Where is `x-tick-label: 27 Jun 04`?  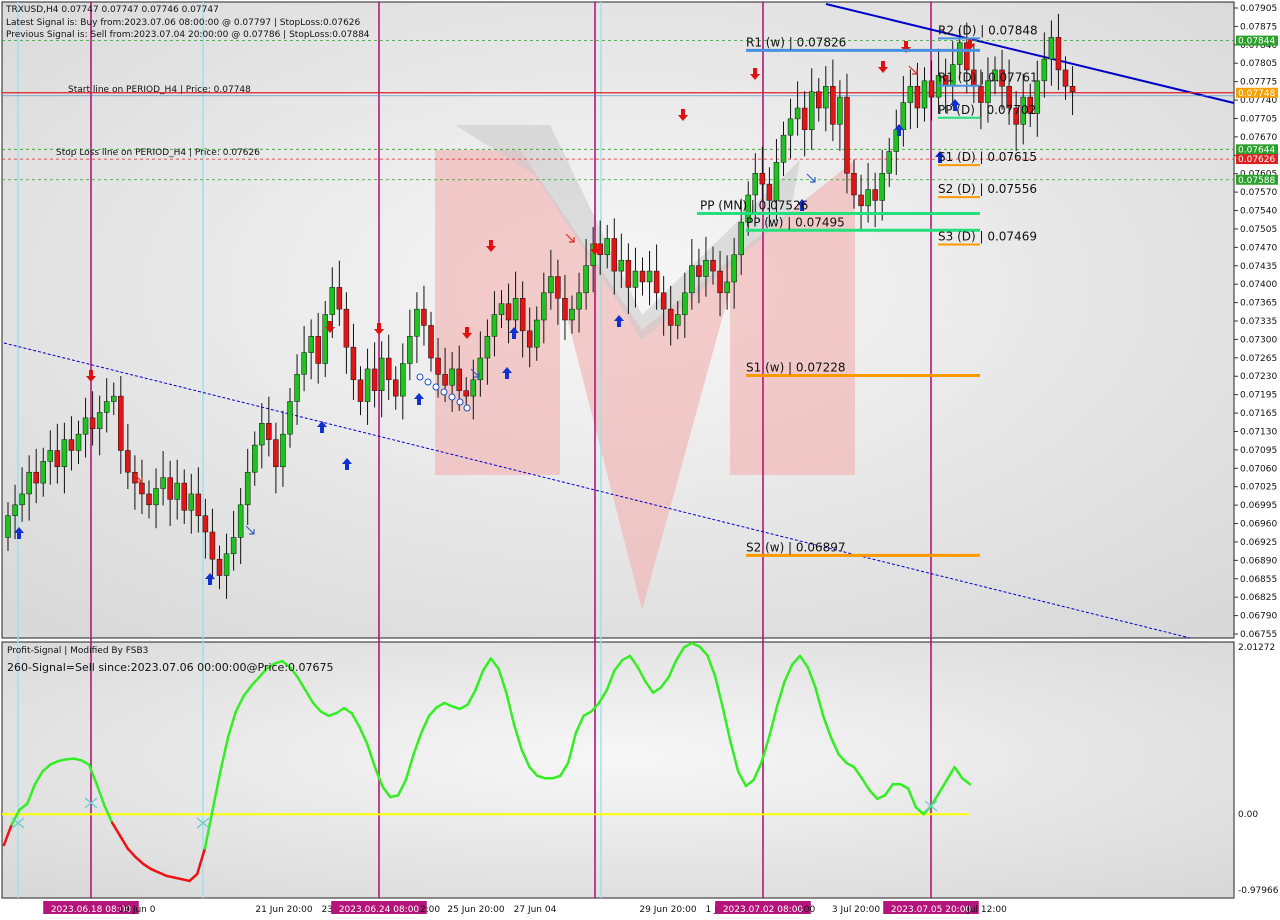 x-tick-label: 27 Jun 04 is located at coordinates (535, 910).